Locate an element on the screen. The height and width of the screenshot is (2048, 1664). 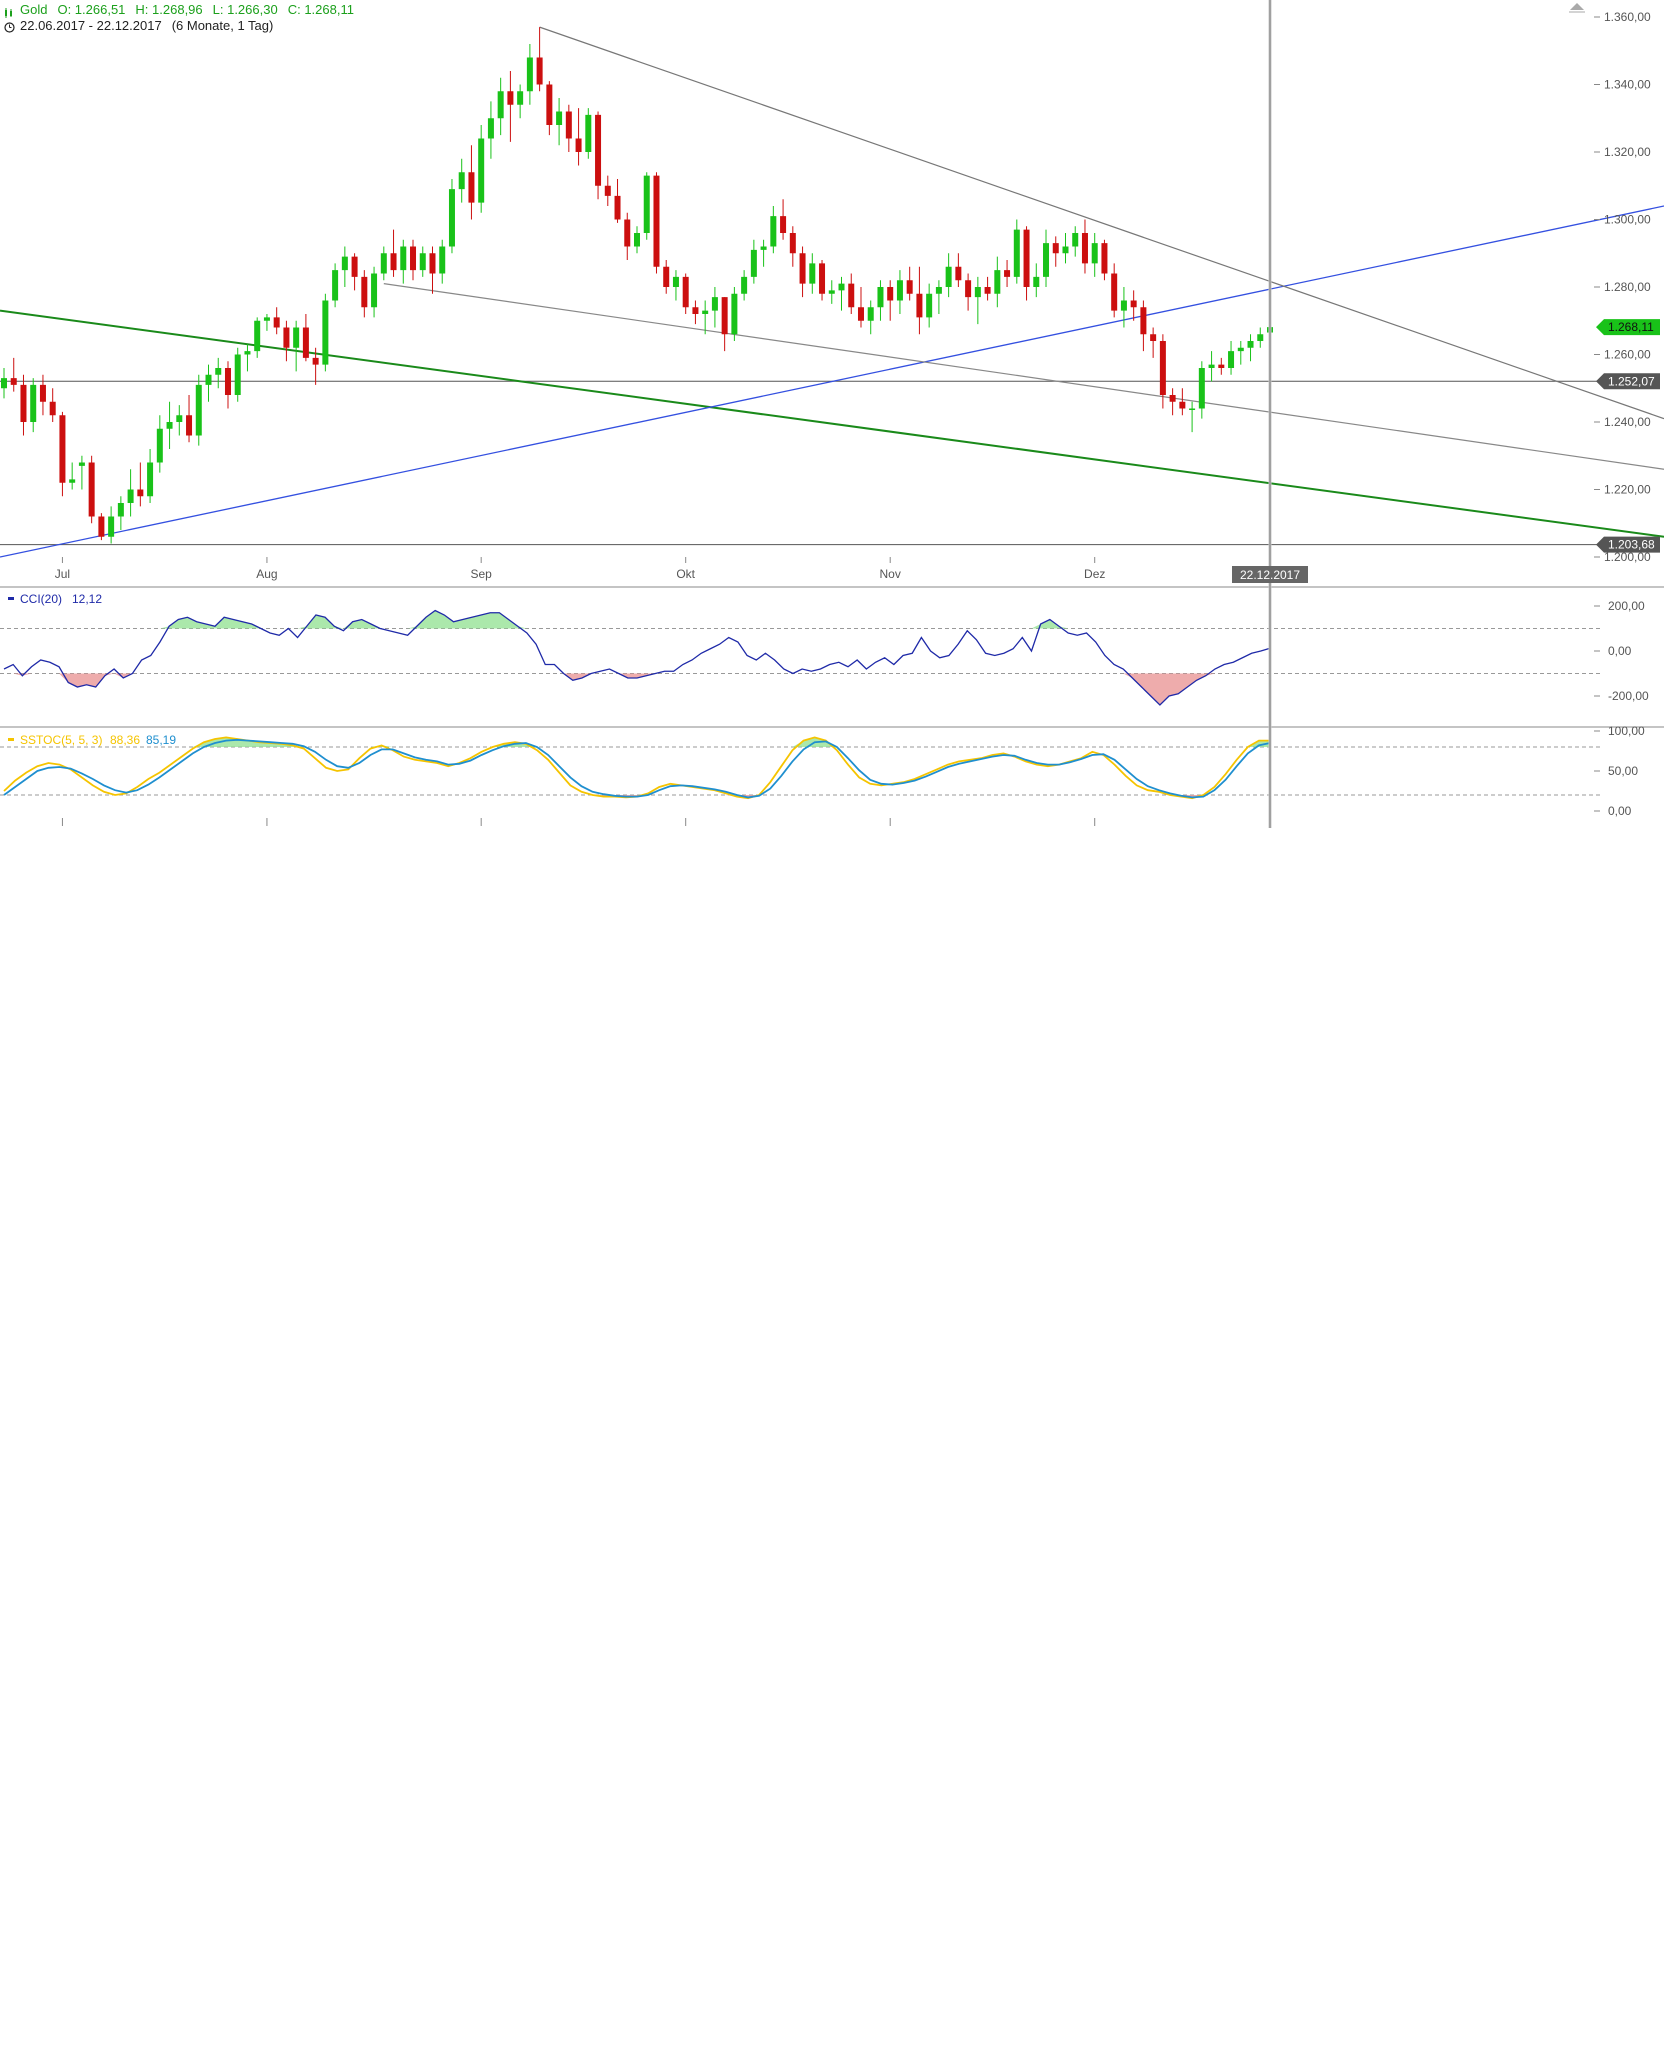
cci-overbought-fill is located at coordinates (637, 619).